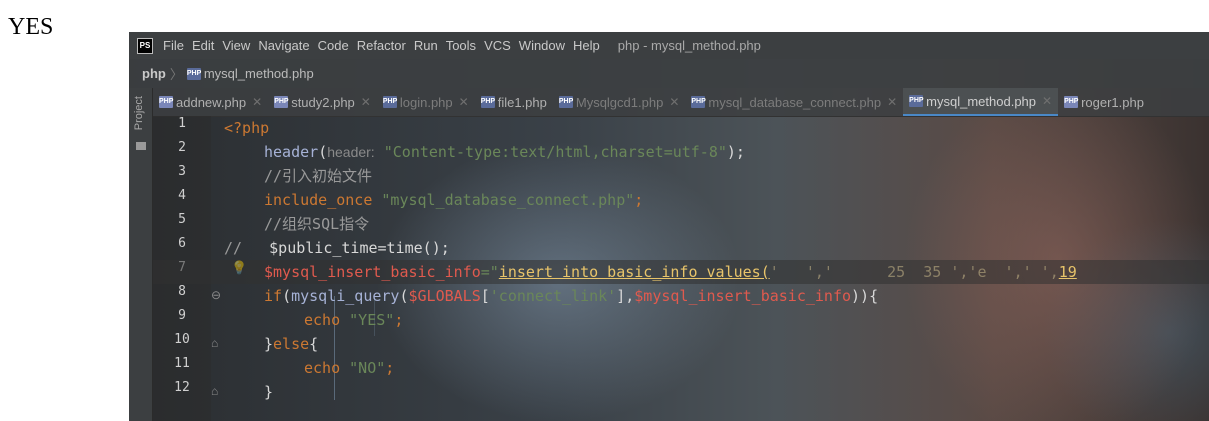 Image resolution: width=1209 pixels, height=421 pixels. Describe the element at coordinates (508, 200) in the screenshot. I see `token-string: "mysql_database_connect.php"` at that location.